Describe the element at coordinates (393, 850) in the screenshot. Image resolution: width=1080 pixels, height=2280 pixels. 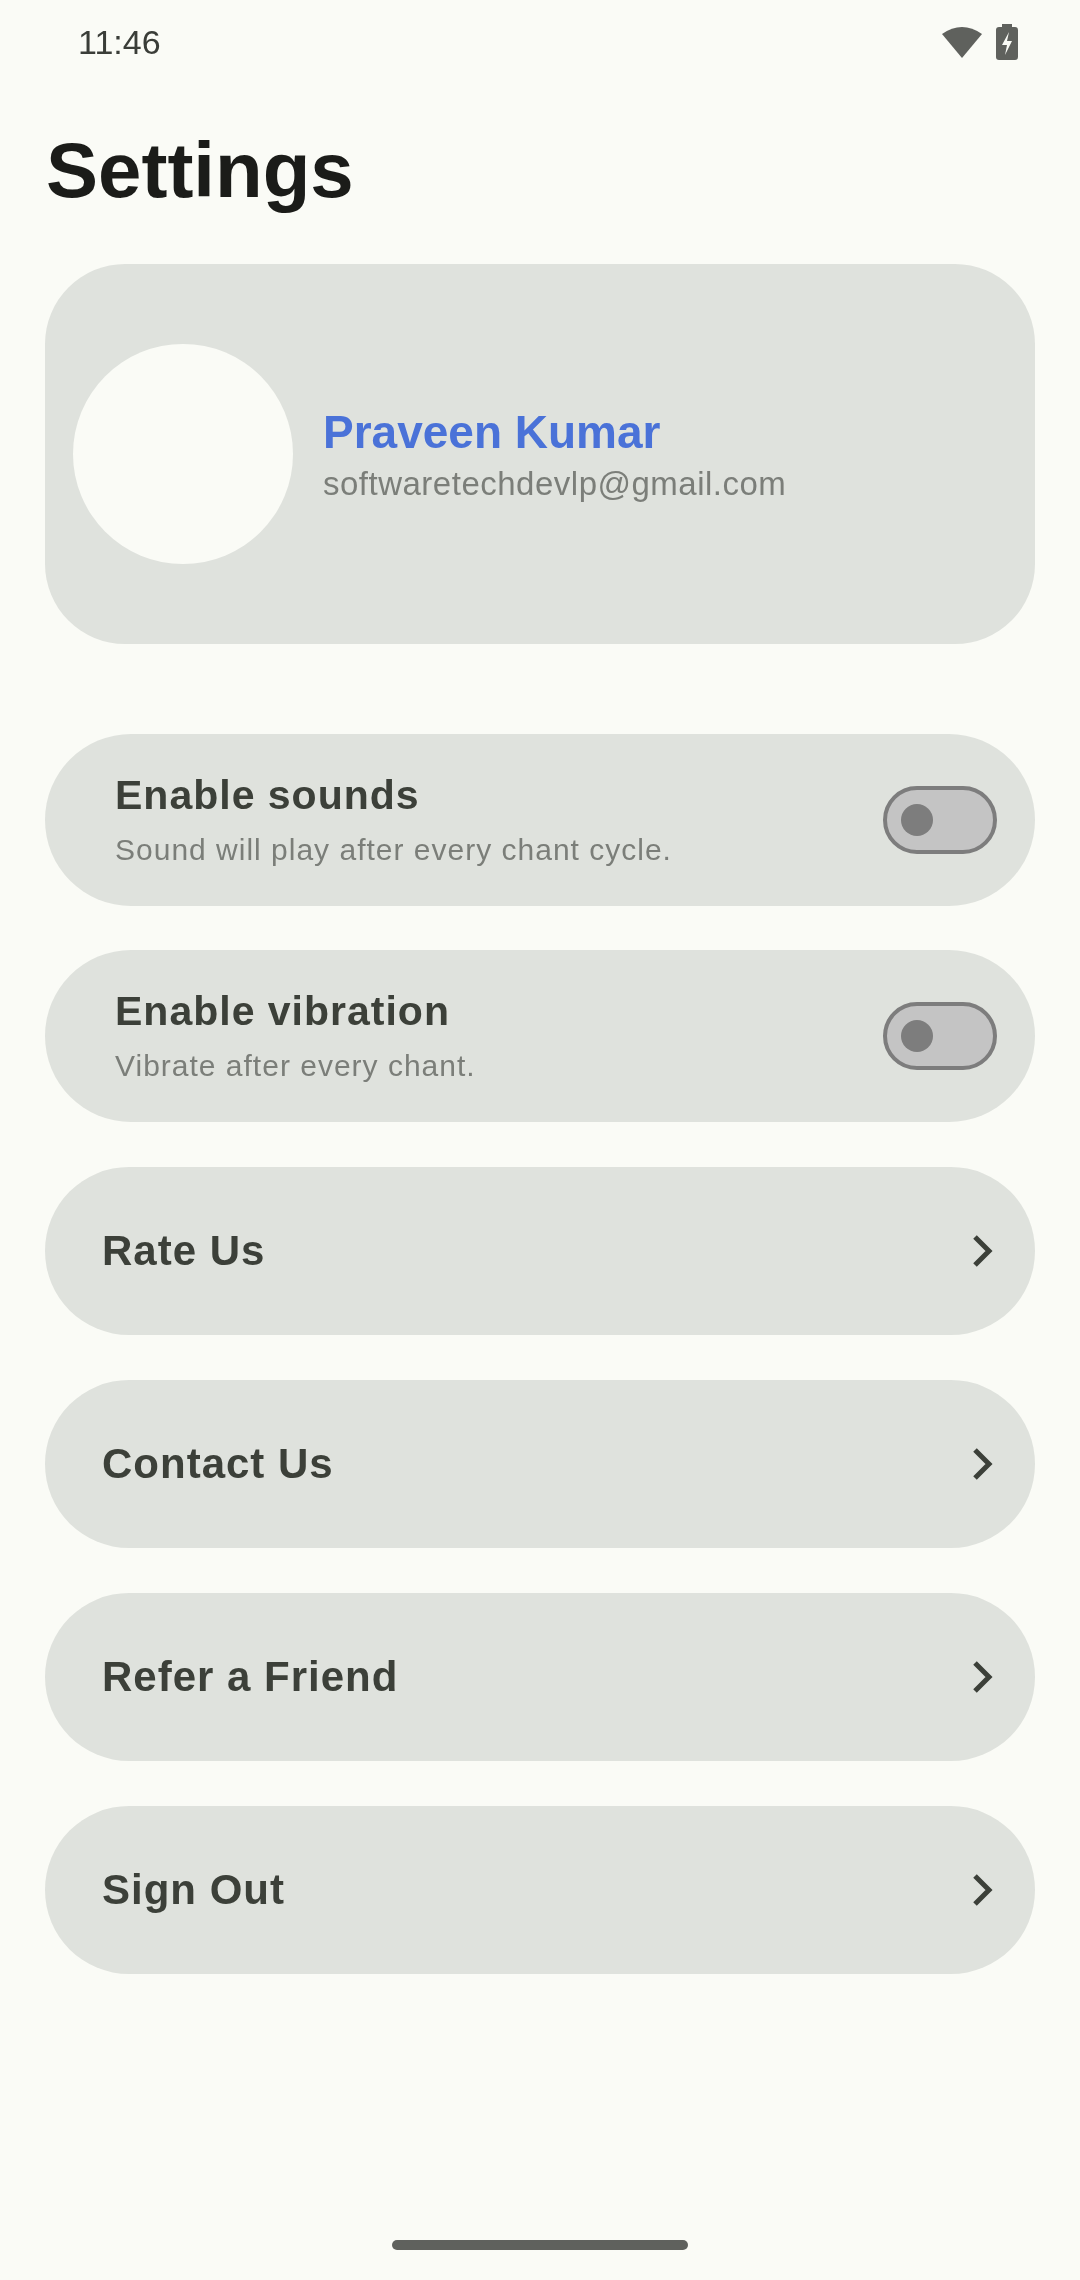
I see `setting-description: Sound will play after every chant cycle.` at that location.